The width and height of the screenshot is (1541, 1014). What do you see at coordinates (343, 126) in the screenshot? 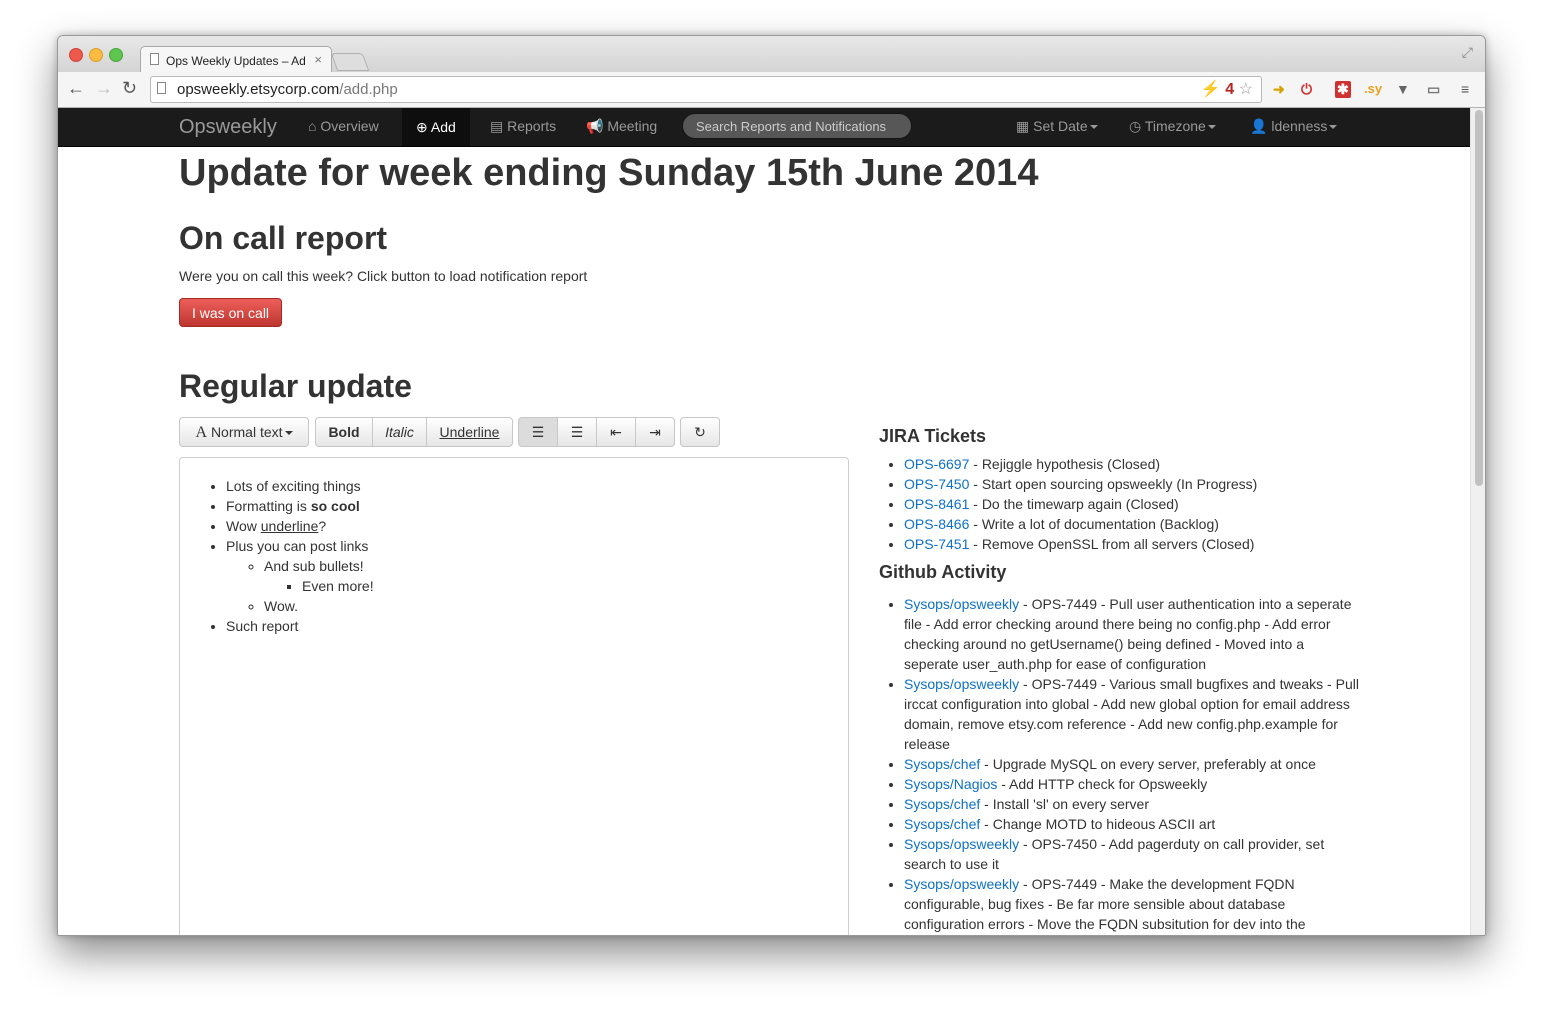
I see `nav-overview: ⌂ Overview` at bounding box center [343, 126].